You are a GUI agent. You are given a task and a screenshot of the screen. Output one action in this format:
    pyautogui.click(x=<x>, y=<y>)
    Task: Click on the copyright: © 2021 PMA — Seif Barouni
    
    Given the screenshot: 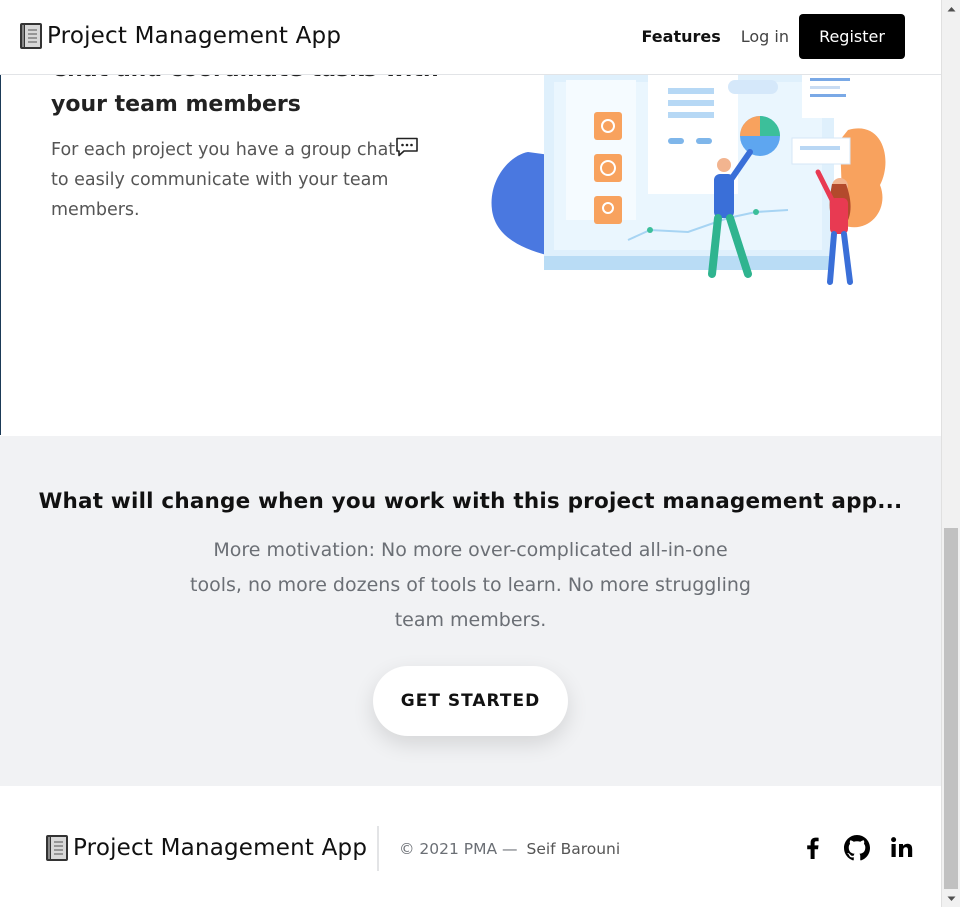 What is the action you would take?
    pyautogui.click(x=509, y=849)
    